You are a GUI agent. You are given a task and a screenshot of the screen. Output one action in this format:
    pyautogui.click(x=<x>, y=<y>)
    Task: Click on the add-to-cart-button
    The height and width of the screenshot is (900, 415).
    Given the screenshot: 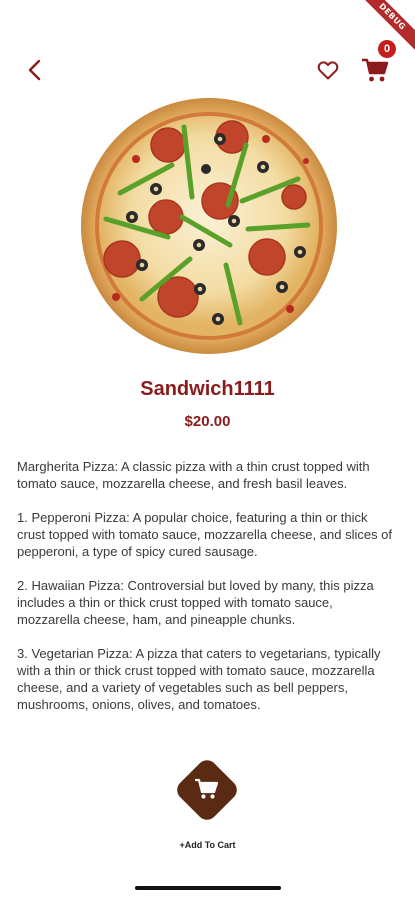 What is the action you would take?
    pyautogui.click(x=207, y=790)
    